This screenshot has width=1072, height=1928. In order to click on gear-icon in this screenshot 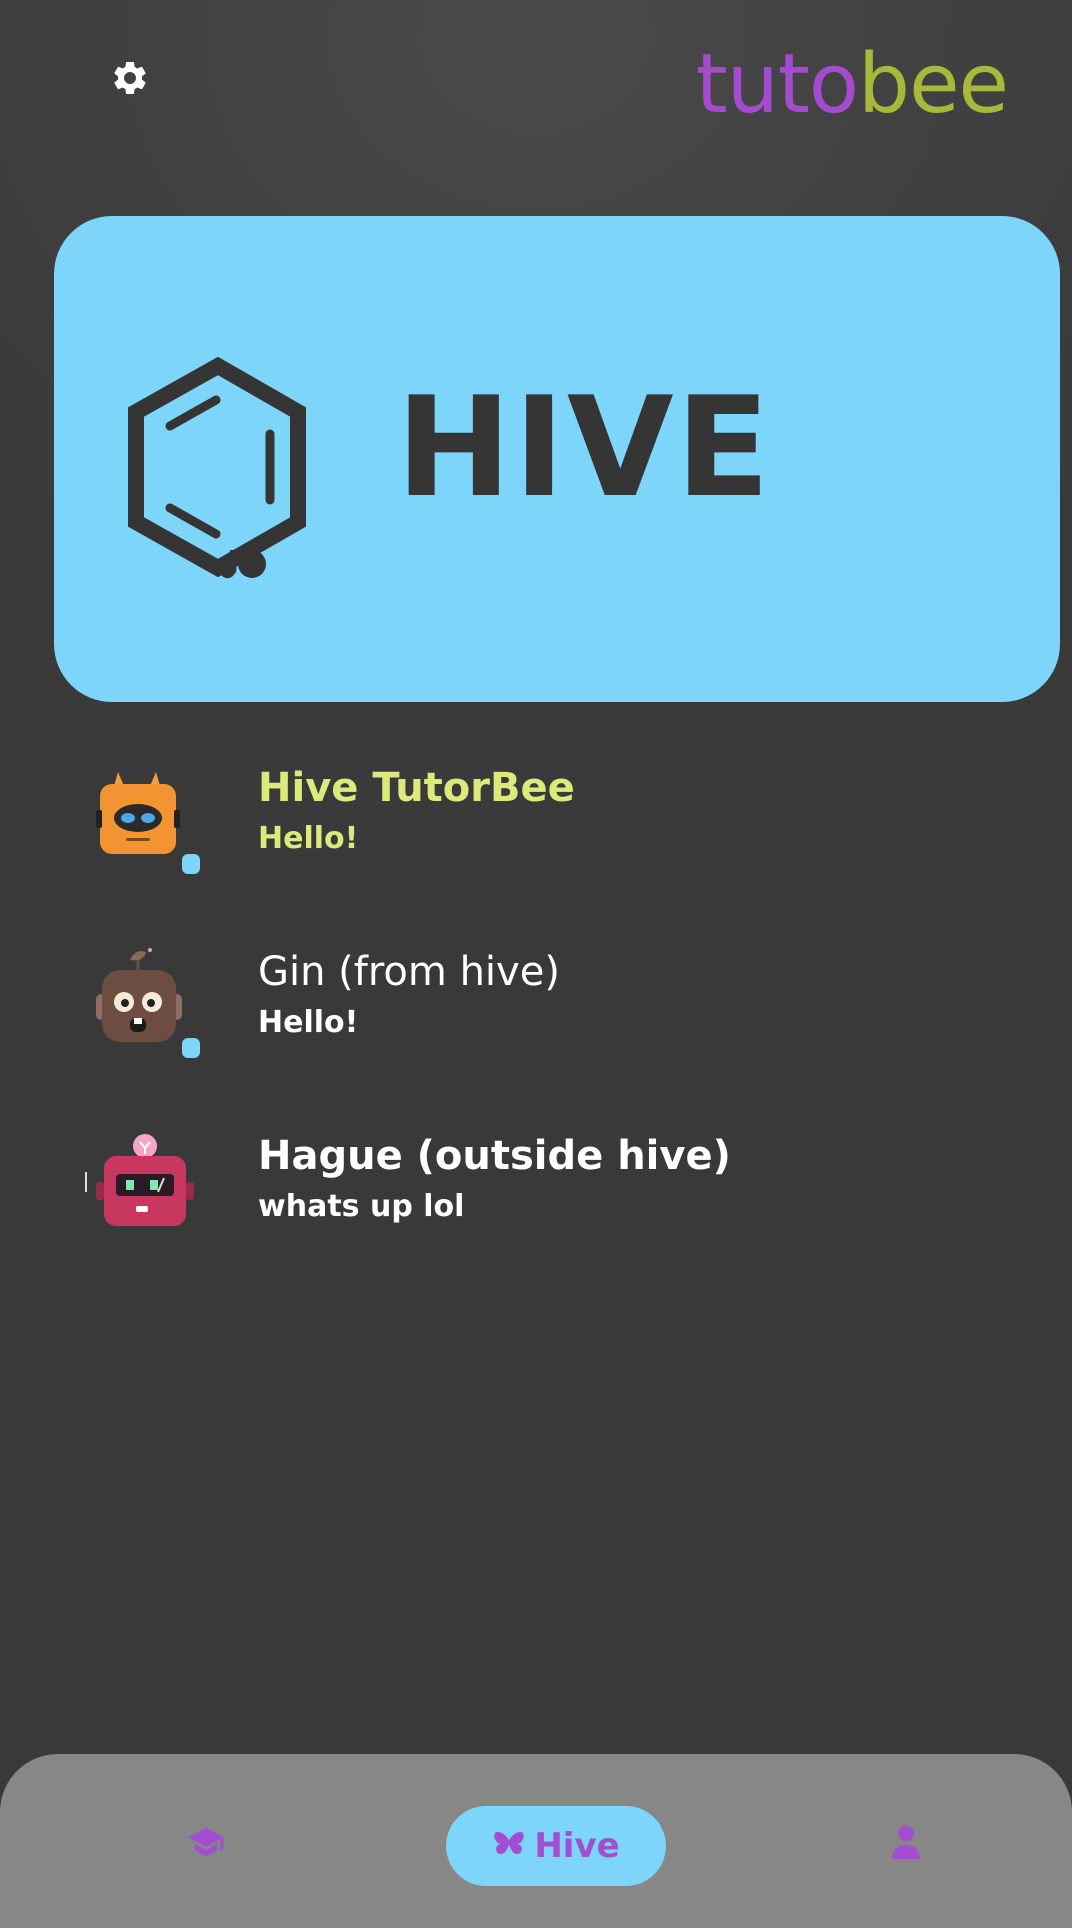, I will do `click(130, 77)`.